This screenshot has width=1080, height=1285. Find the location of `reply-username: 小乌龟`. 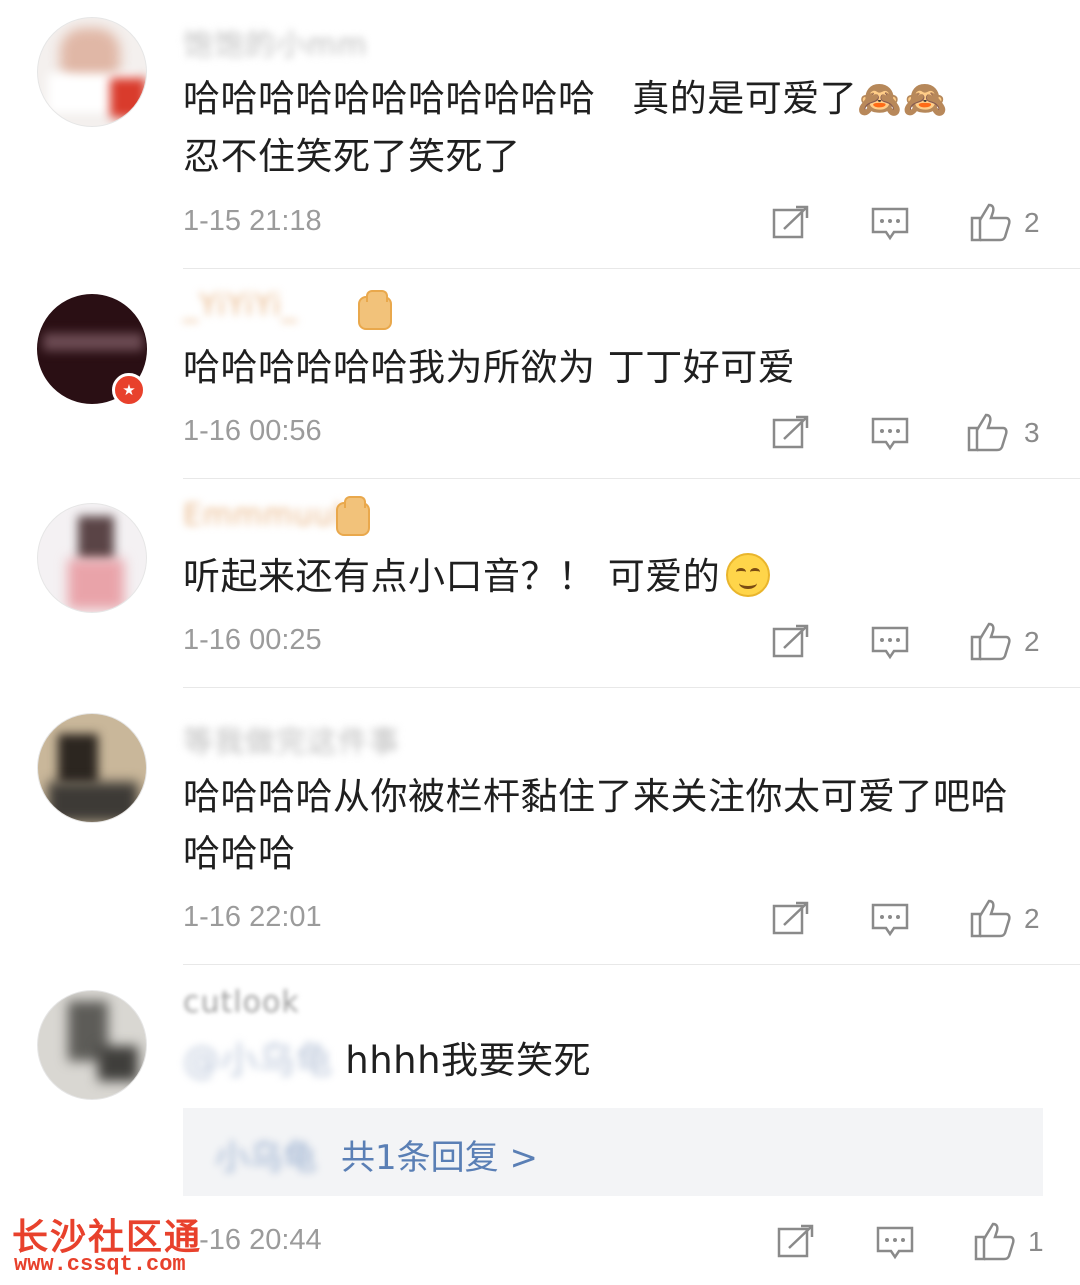

reply-username: 小乌龟 is located at coordinates (266, 1154).